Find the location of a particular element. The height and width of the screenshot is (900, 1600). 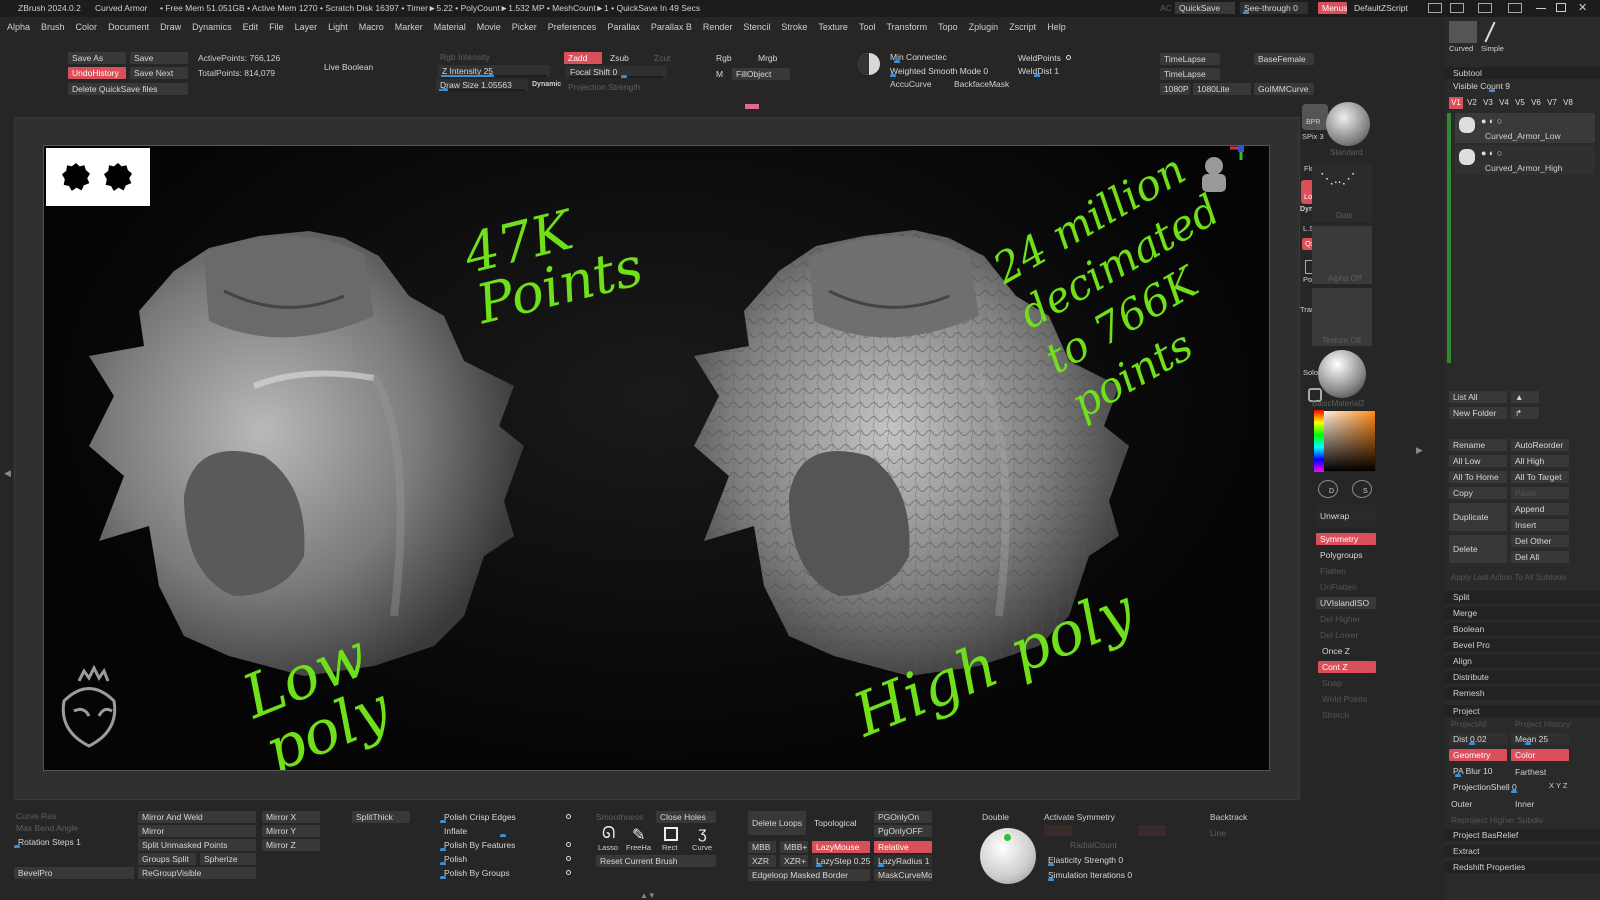

maximize-icon is located at coordinates (1561, 7).